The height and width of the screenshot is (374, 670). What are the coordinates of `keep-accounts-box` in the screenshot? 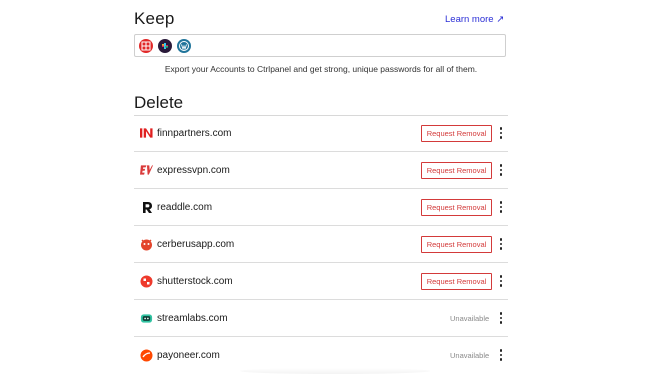 It's located at (320, 45).